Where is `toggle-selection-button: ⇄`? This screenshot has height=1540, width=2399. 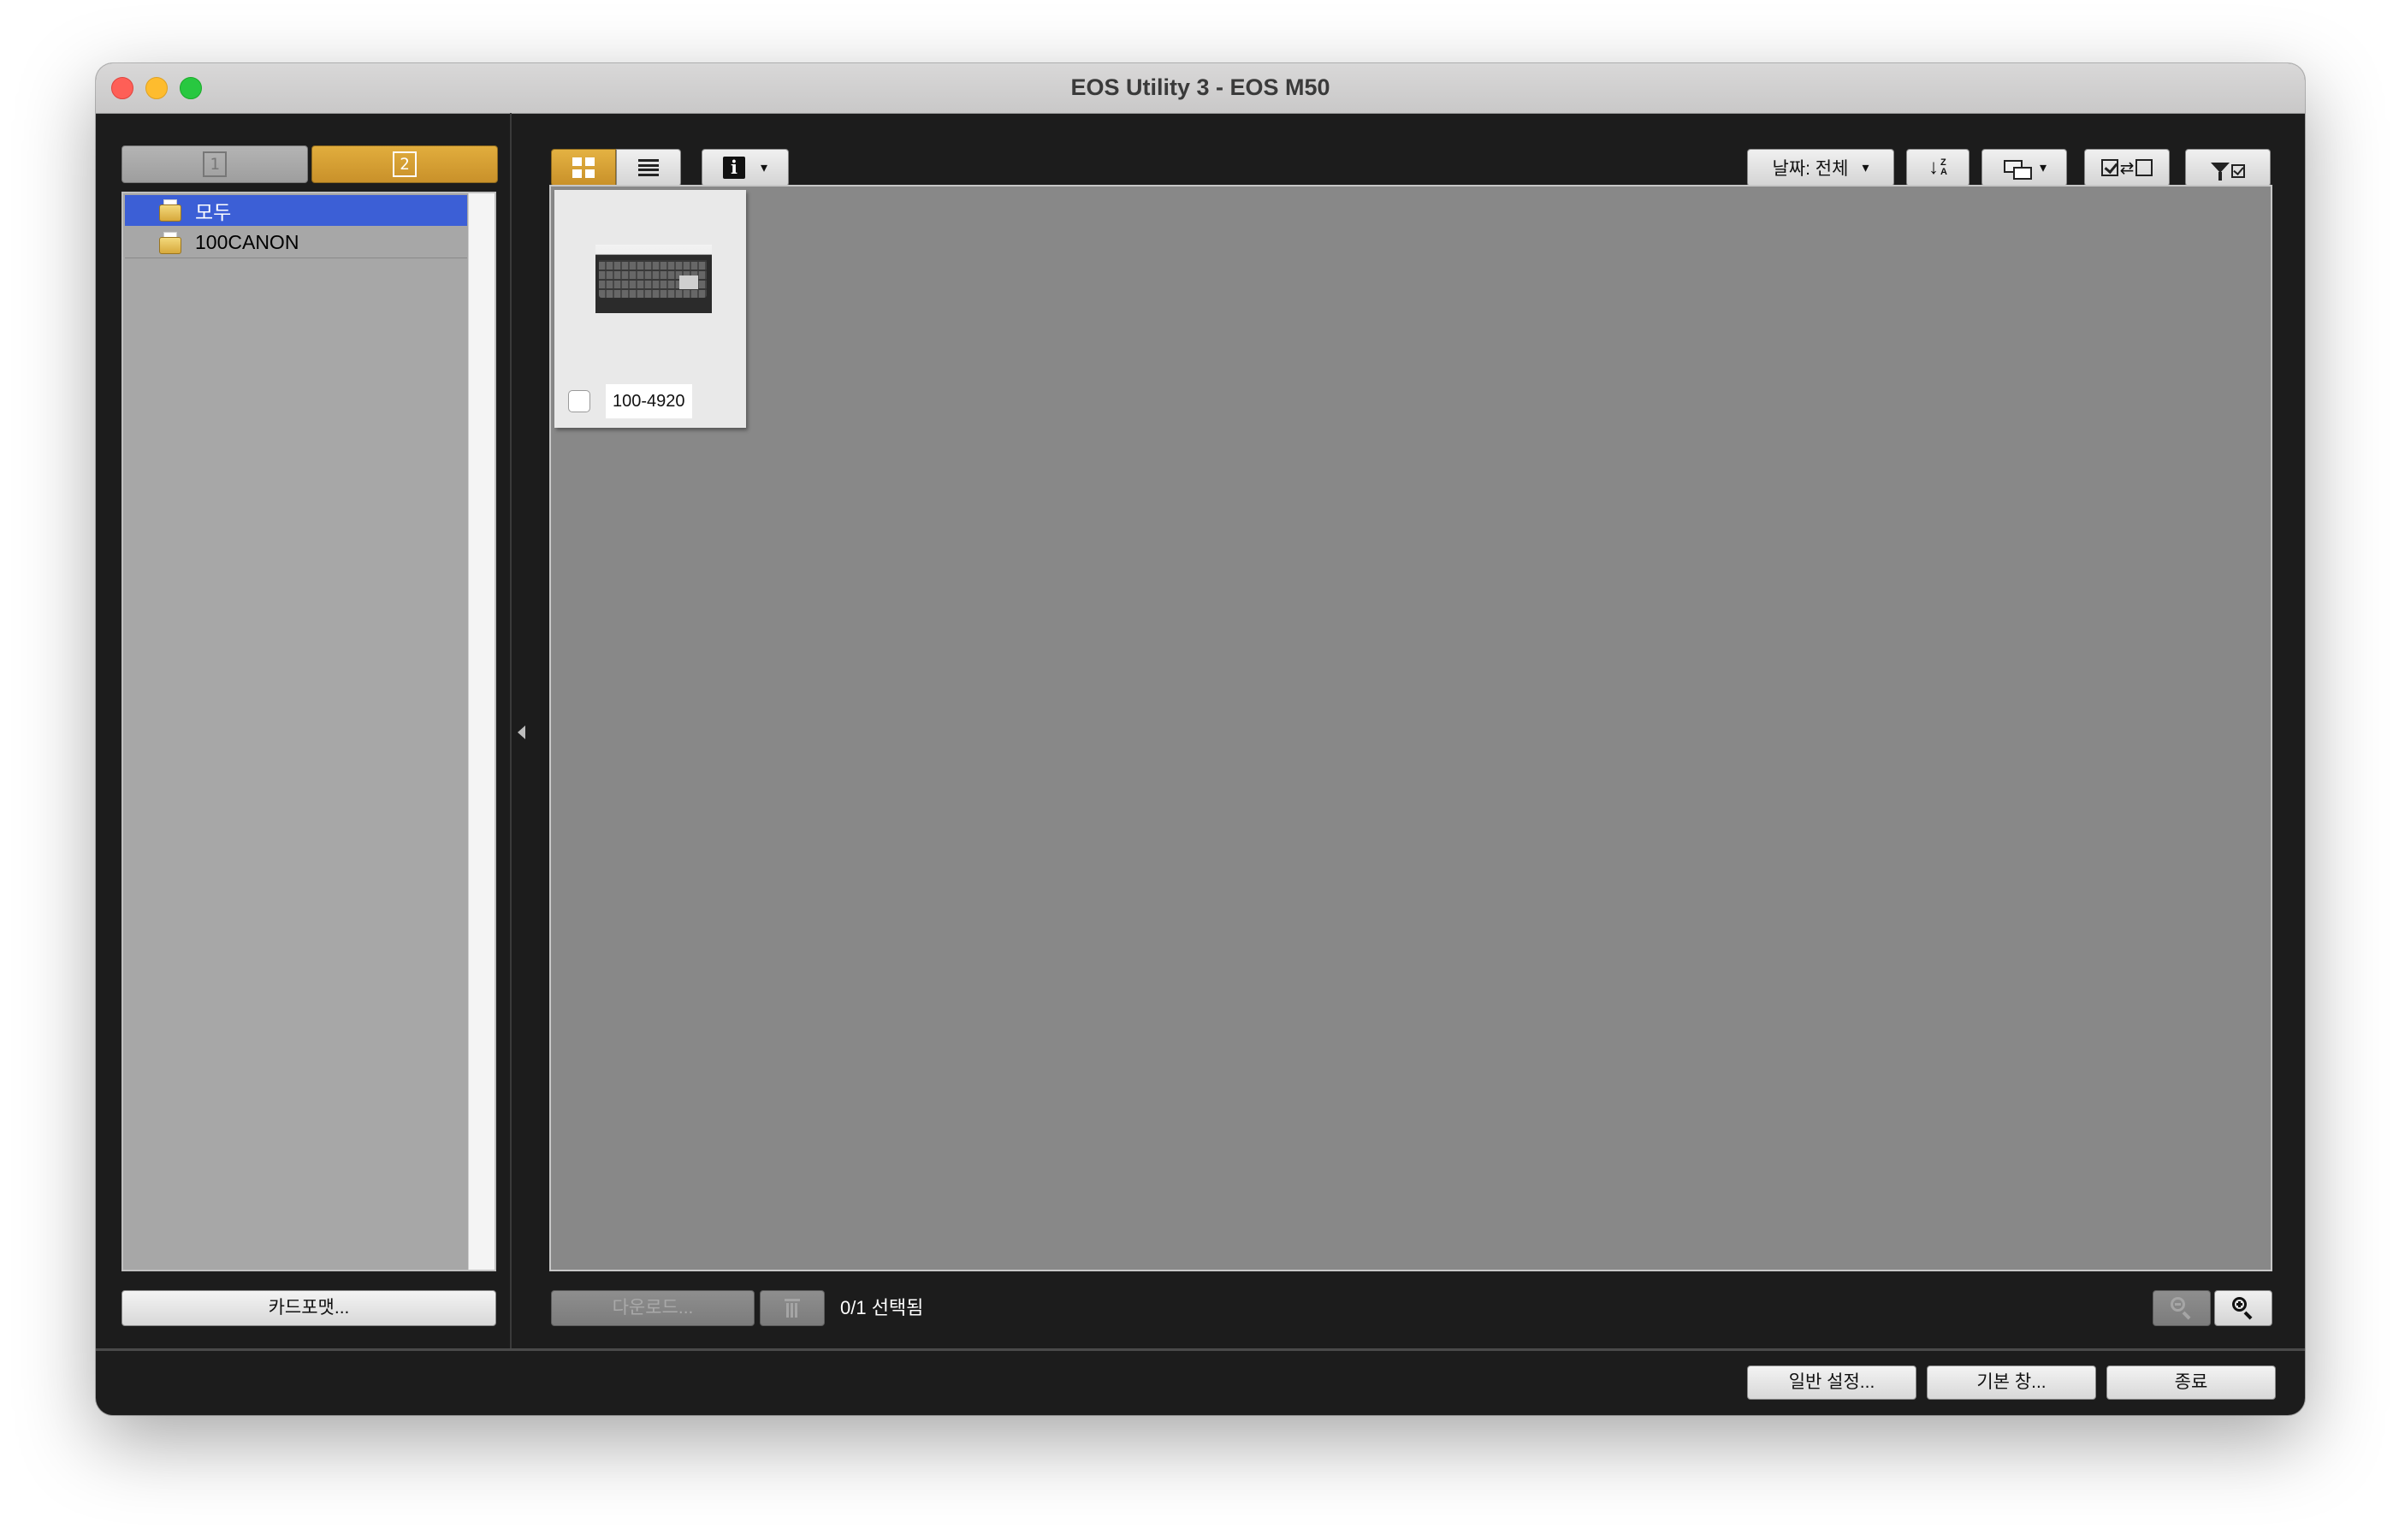 toggle-selection-button: ⇄ is located at coordinates (2127, 168).